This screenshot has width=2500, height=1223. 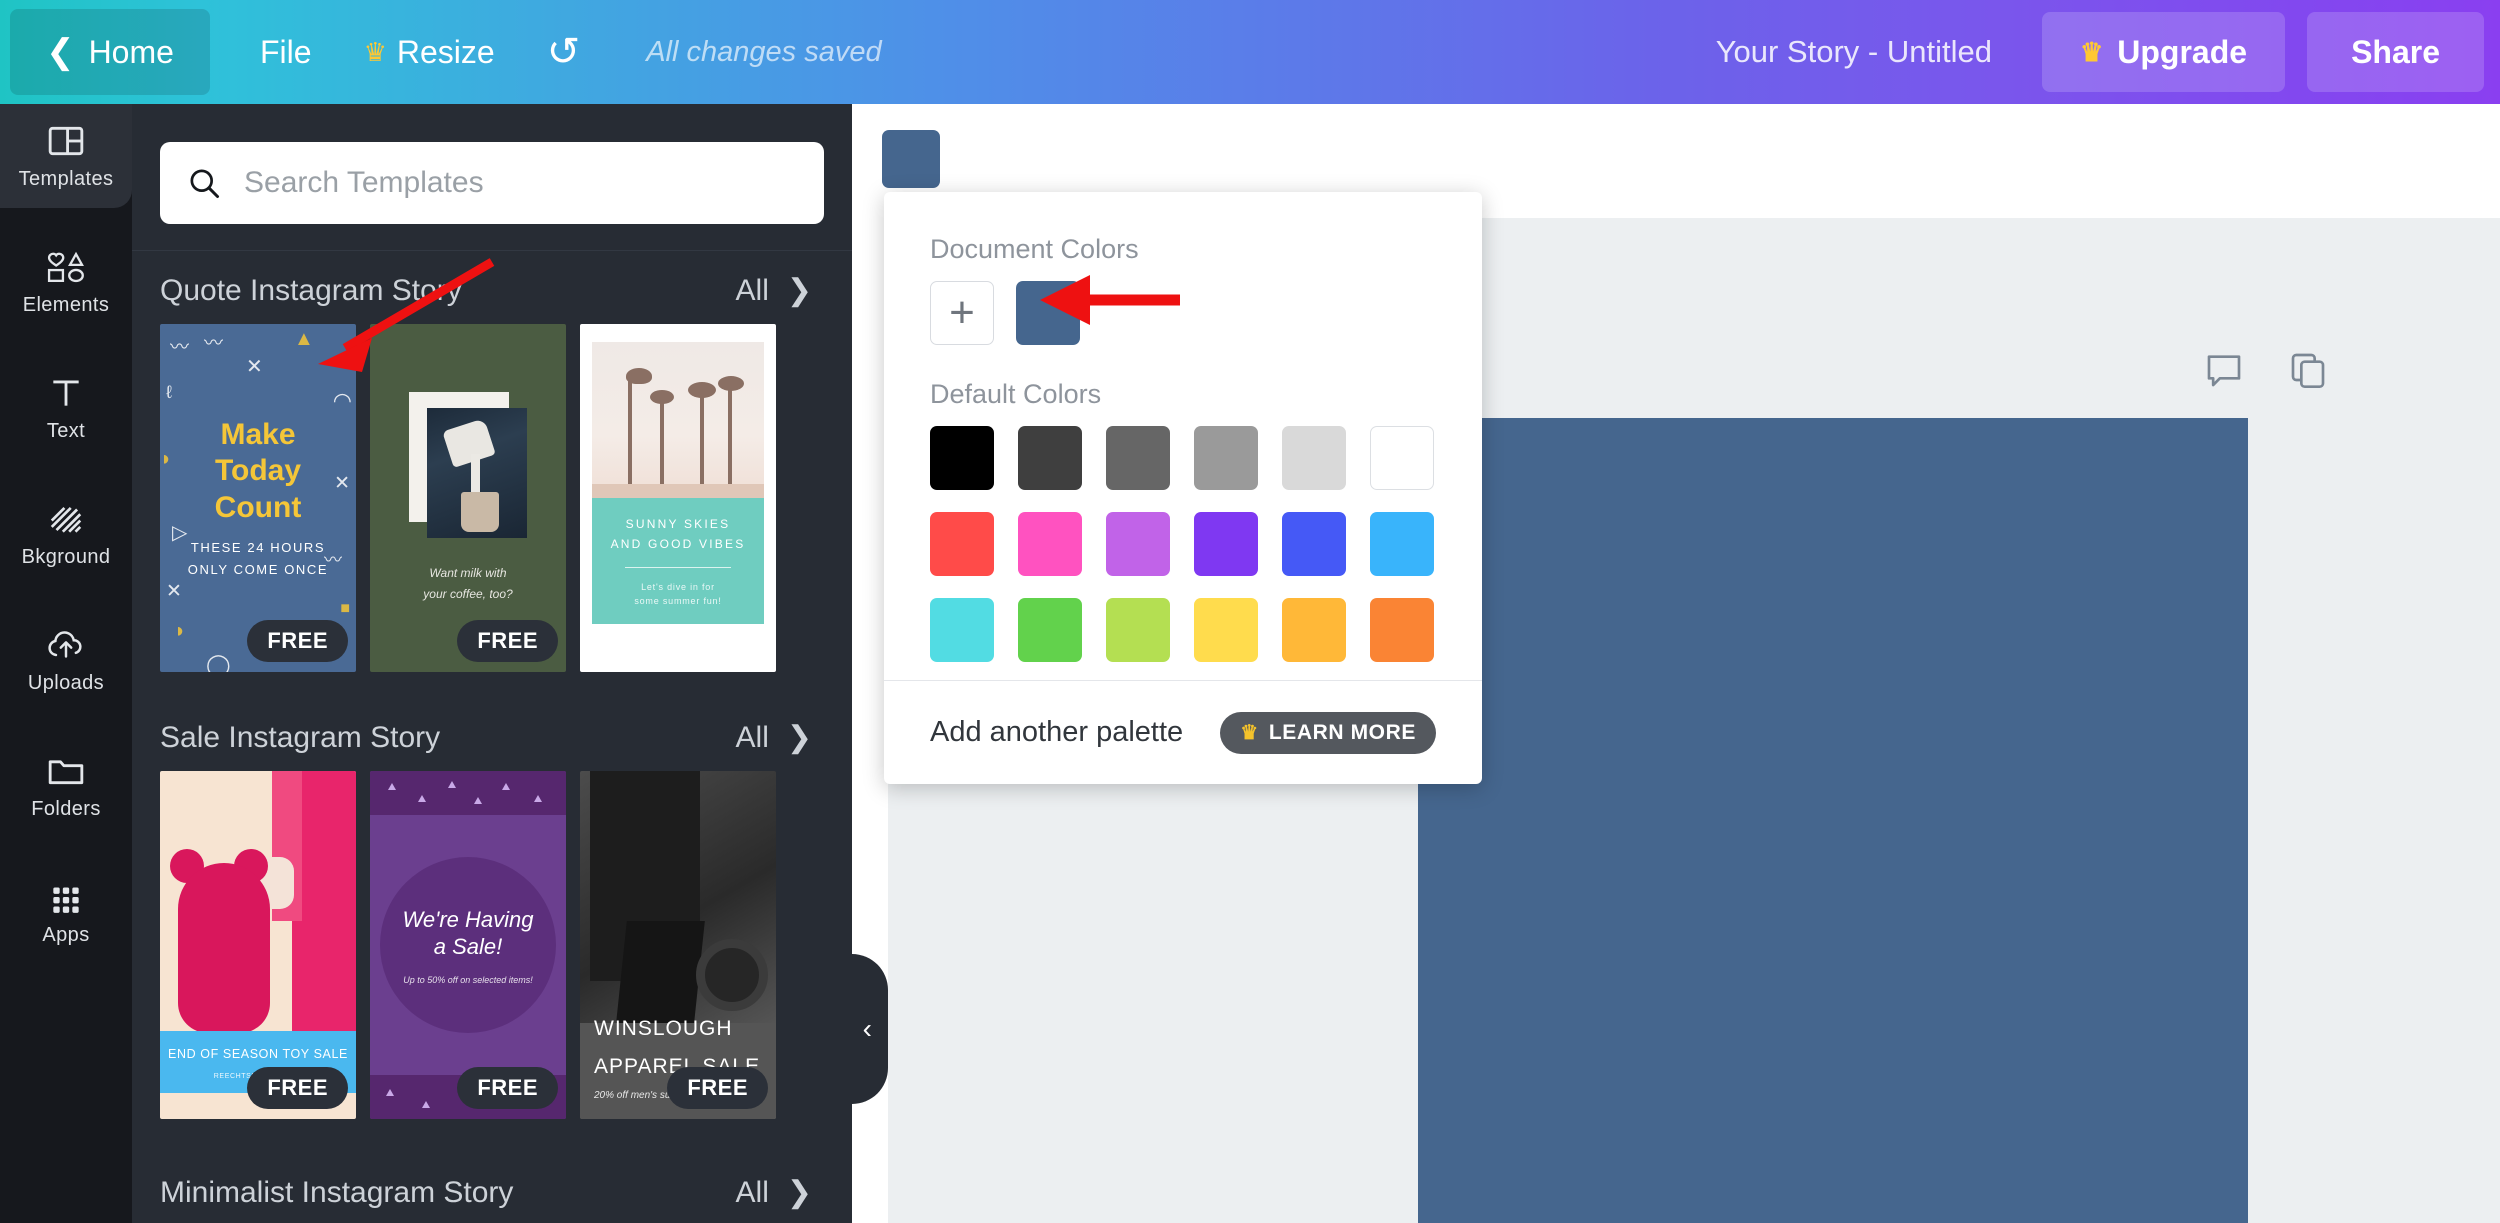 I want to click on milk-jug, so click(x=469, y=442).